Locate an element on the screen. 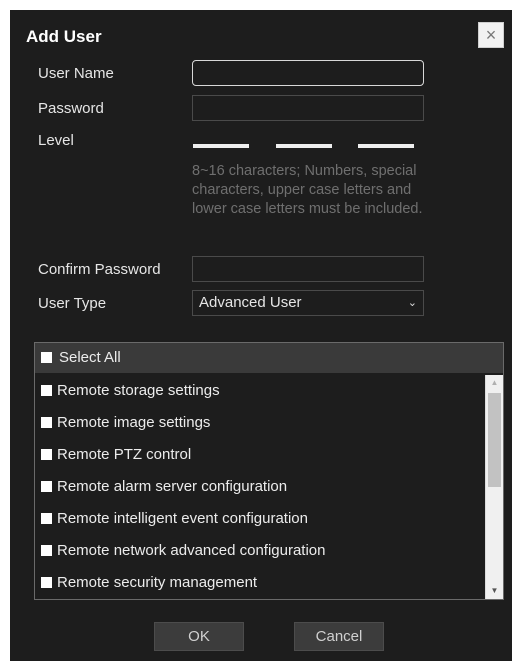 This screenshot has width=522, height=661. scrollbar-thumb is located at coordinates (494, 440).